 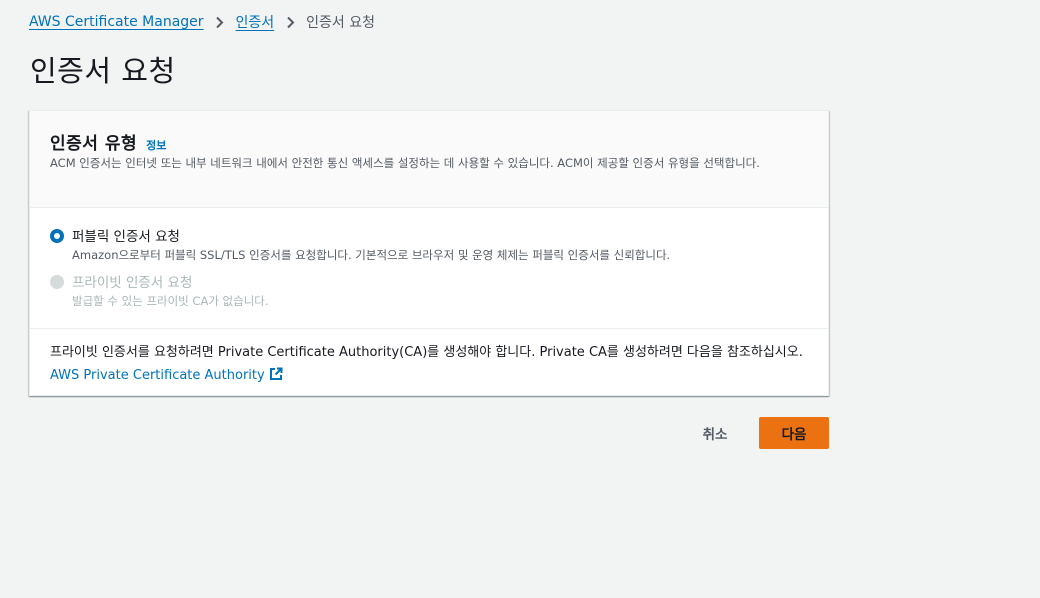 What do you see at coordinates (94, 144) in the screenshot?
I see `certificate-type-title: 인증서 유형` at bounding box center [94, 144].